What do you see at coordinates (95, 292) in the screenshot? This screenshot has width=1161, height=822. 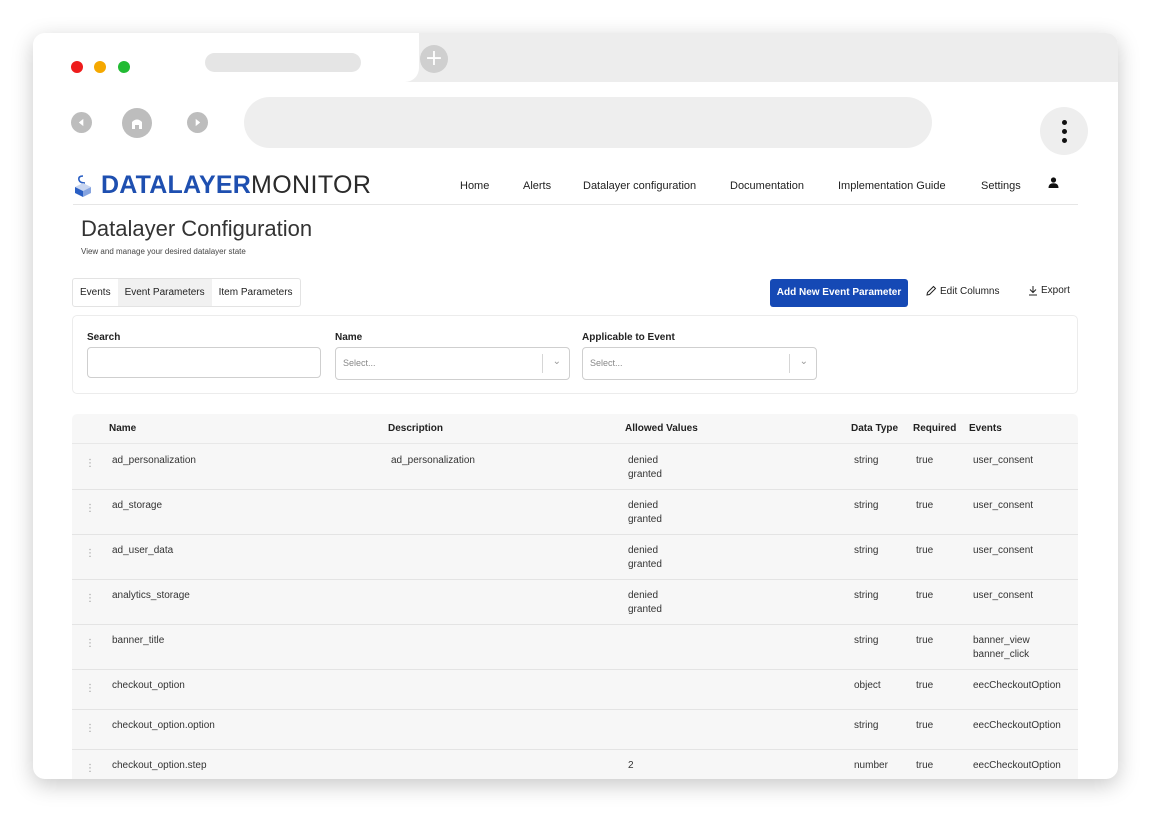 I see `tab-events: Events` at bounding box center [95, 292].